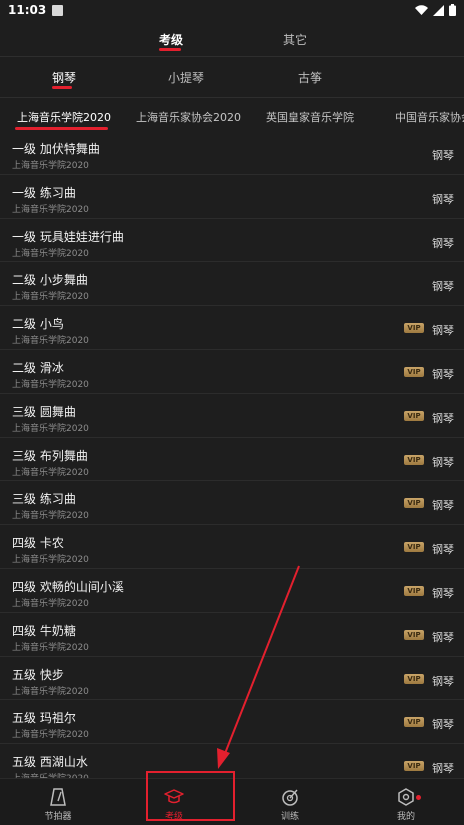  What do you see at coordinates (38, 367) in the screenshot?
I see `piece-title: 二级 滑冰` at bounding box center [38, 367].